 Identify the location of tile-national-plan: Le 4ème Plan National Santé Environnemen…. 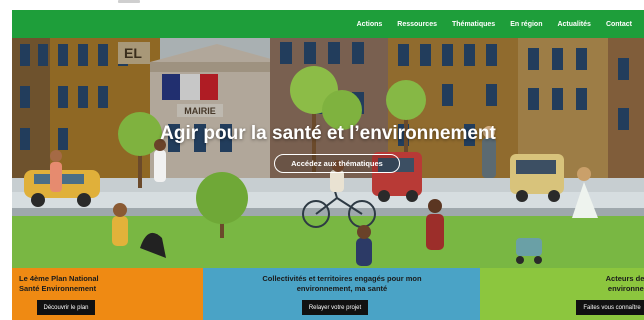
(107, 294).